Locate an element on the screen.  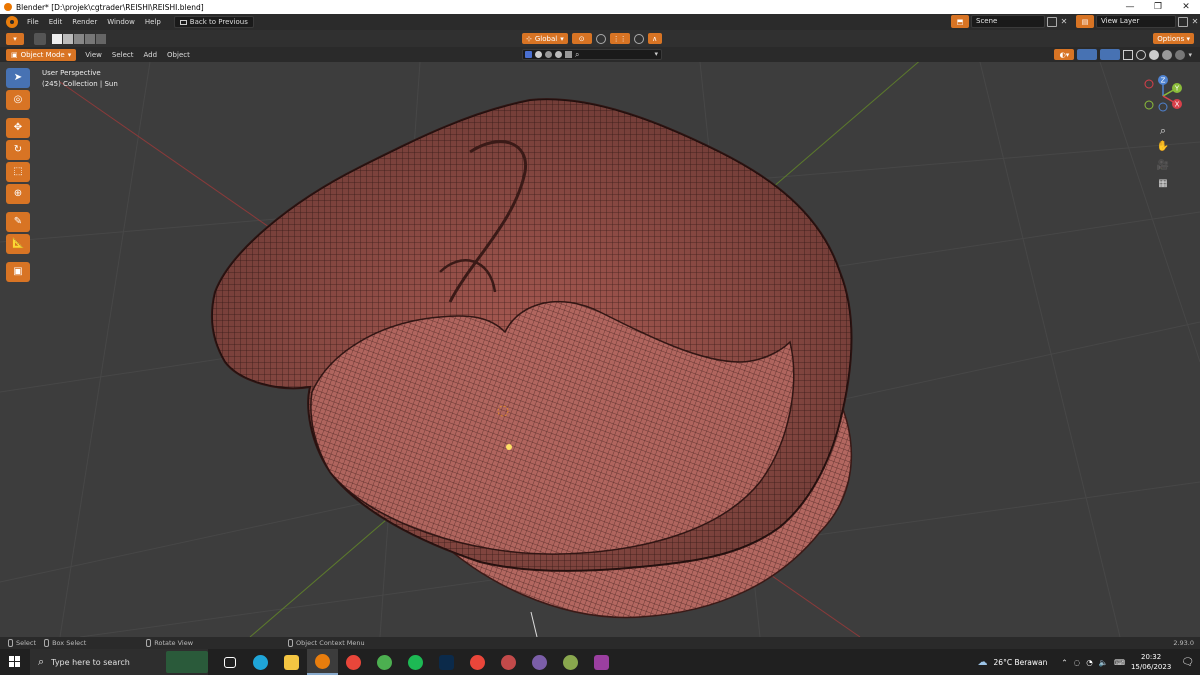
move-tool-button: ✥ is located at coordinates (18, 128).